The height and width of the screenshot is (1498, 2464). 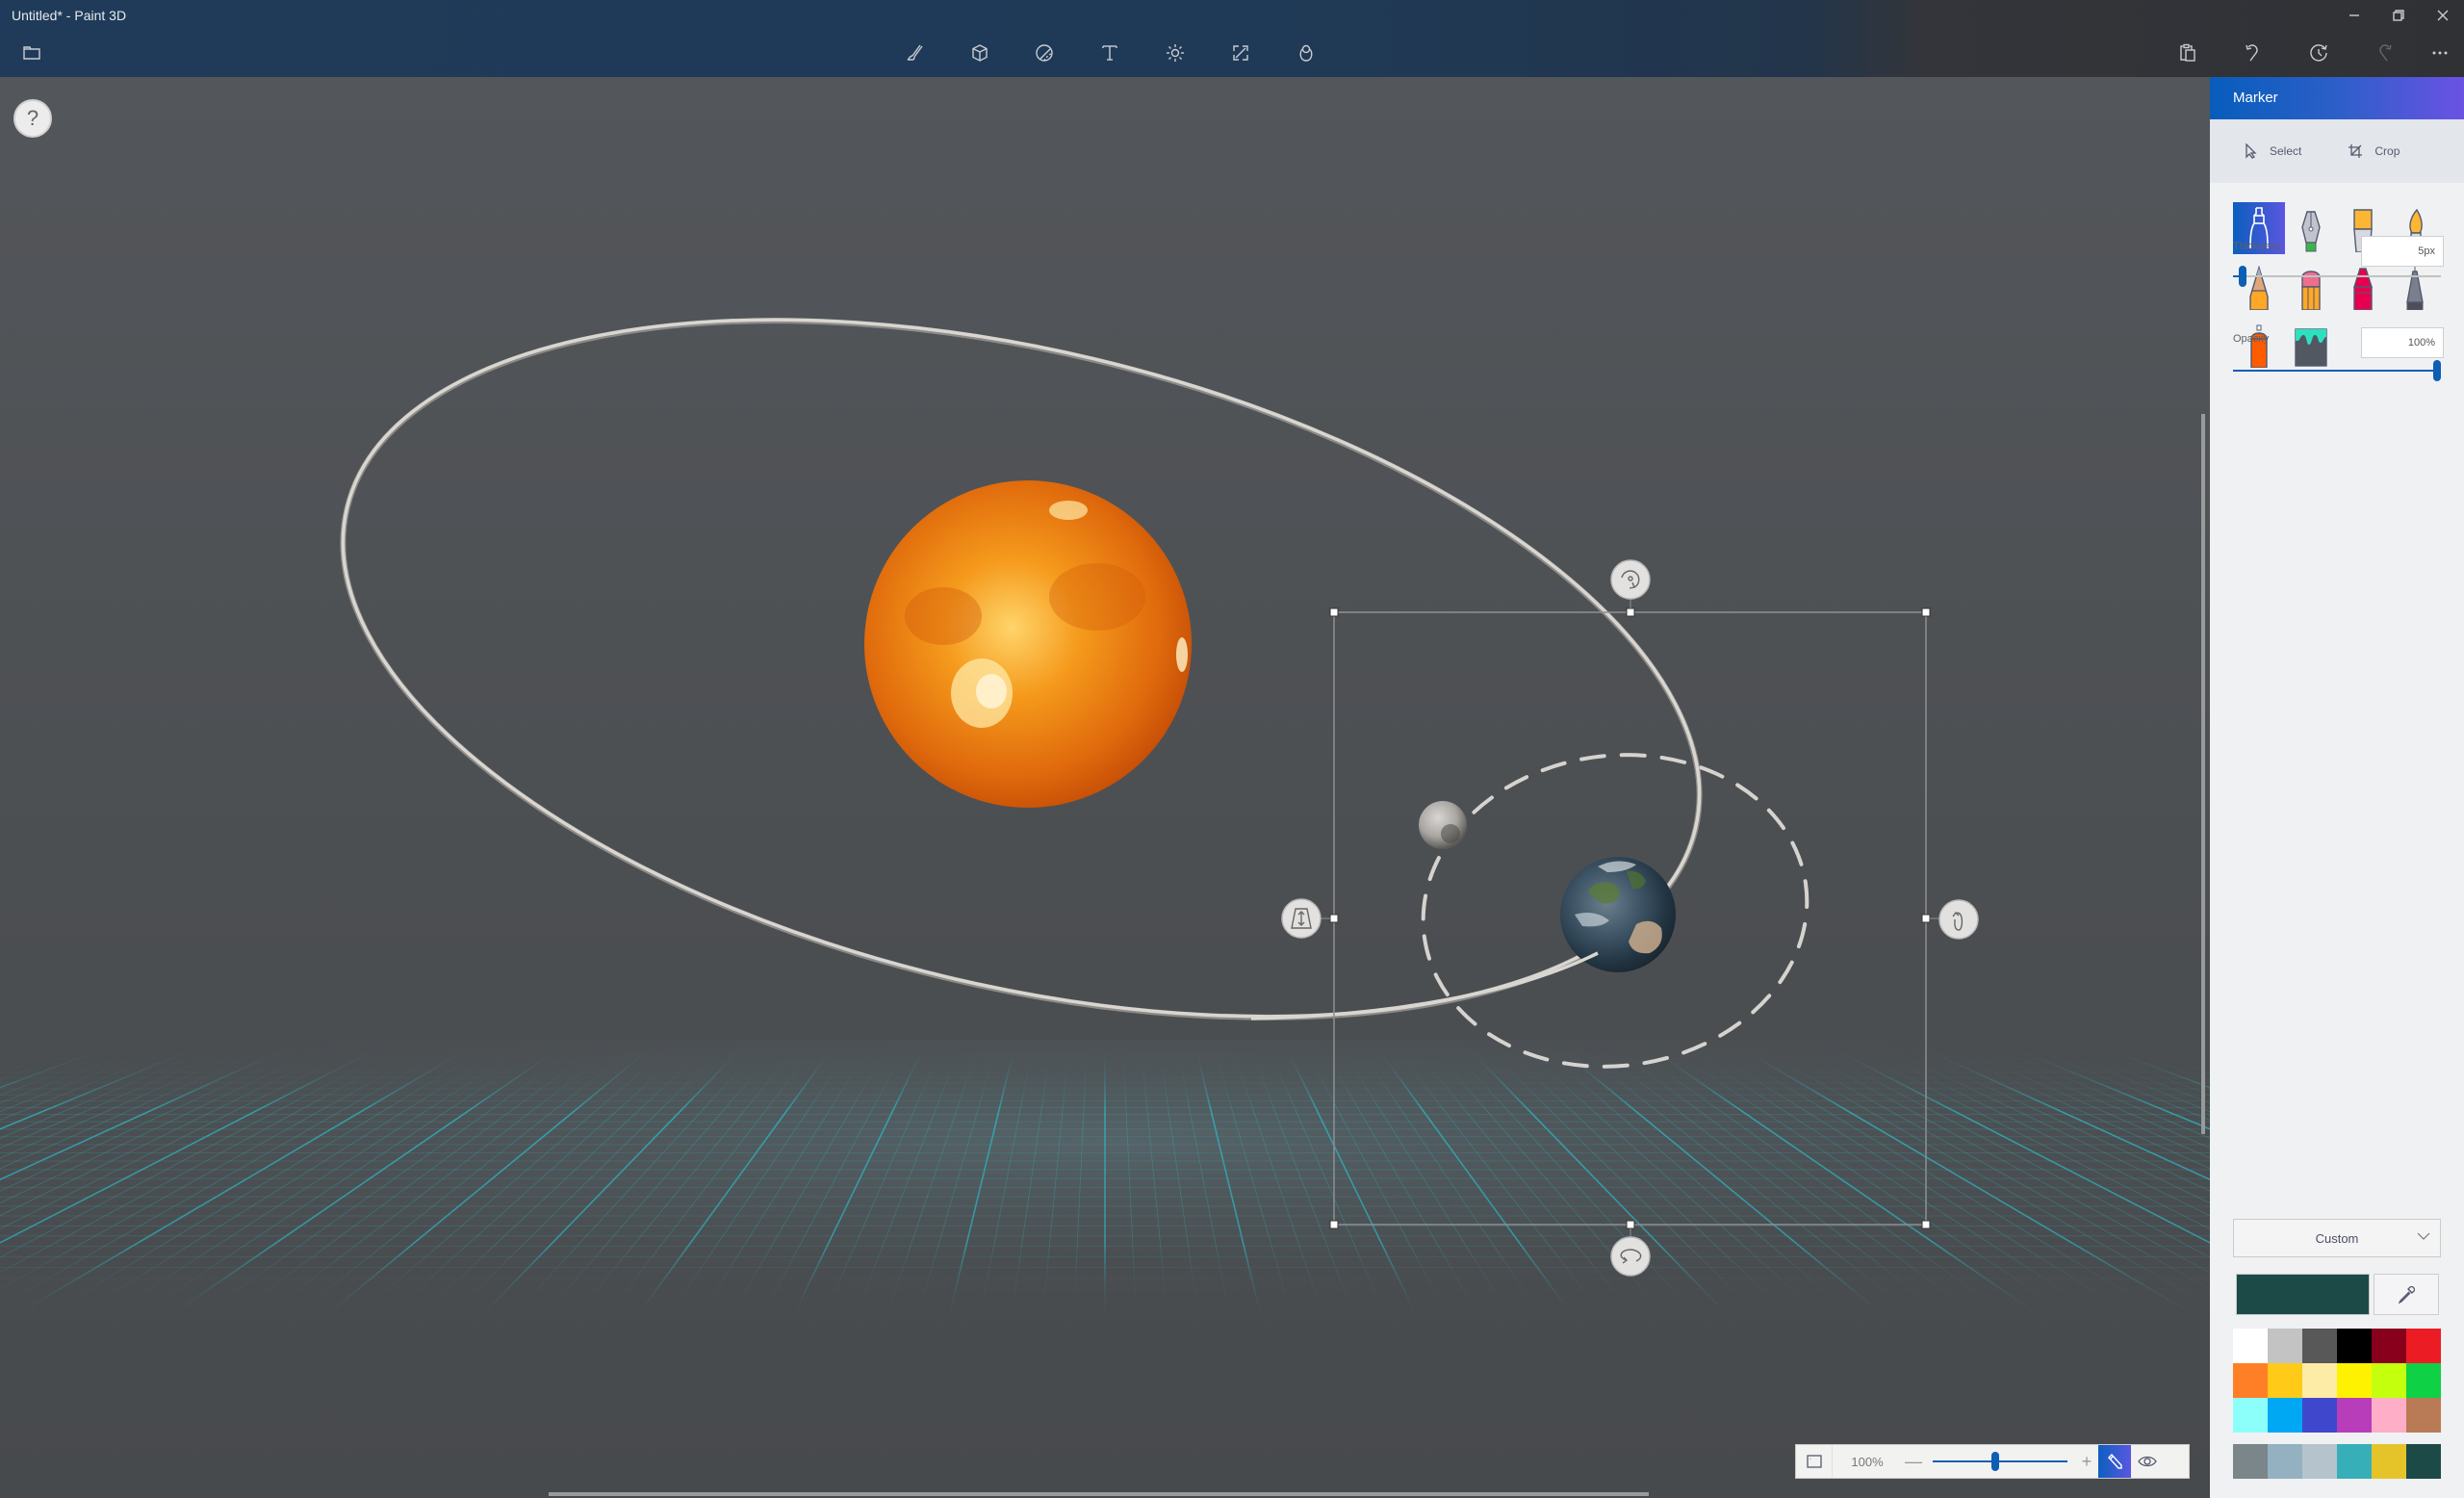 I want to click on 3d-shapes-button, so click(x=979, y=53).